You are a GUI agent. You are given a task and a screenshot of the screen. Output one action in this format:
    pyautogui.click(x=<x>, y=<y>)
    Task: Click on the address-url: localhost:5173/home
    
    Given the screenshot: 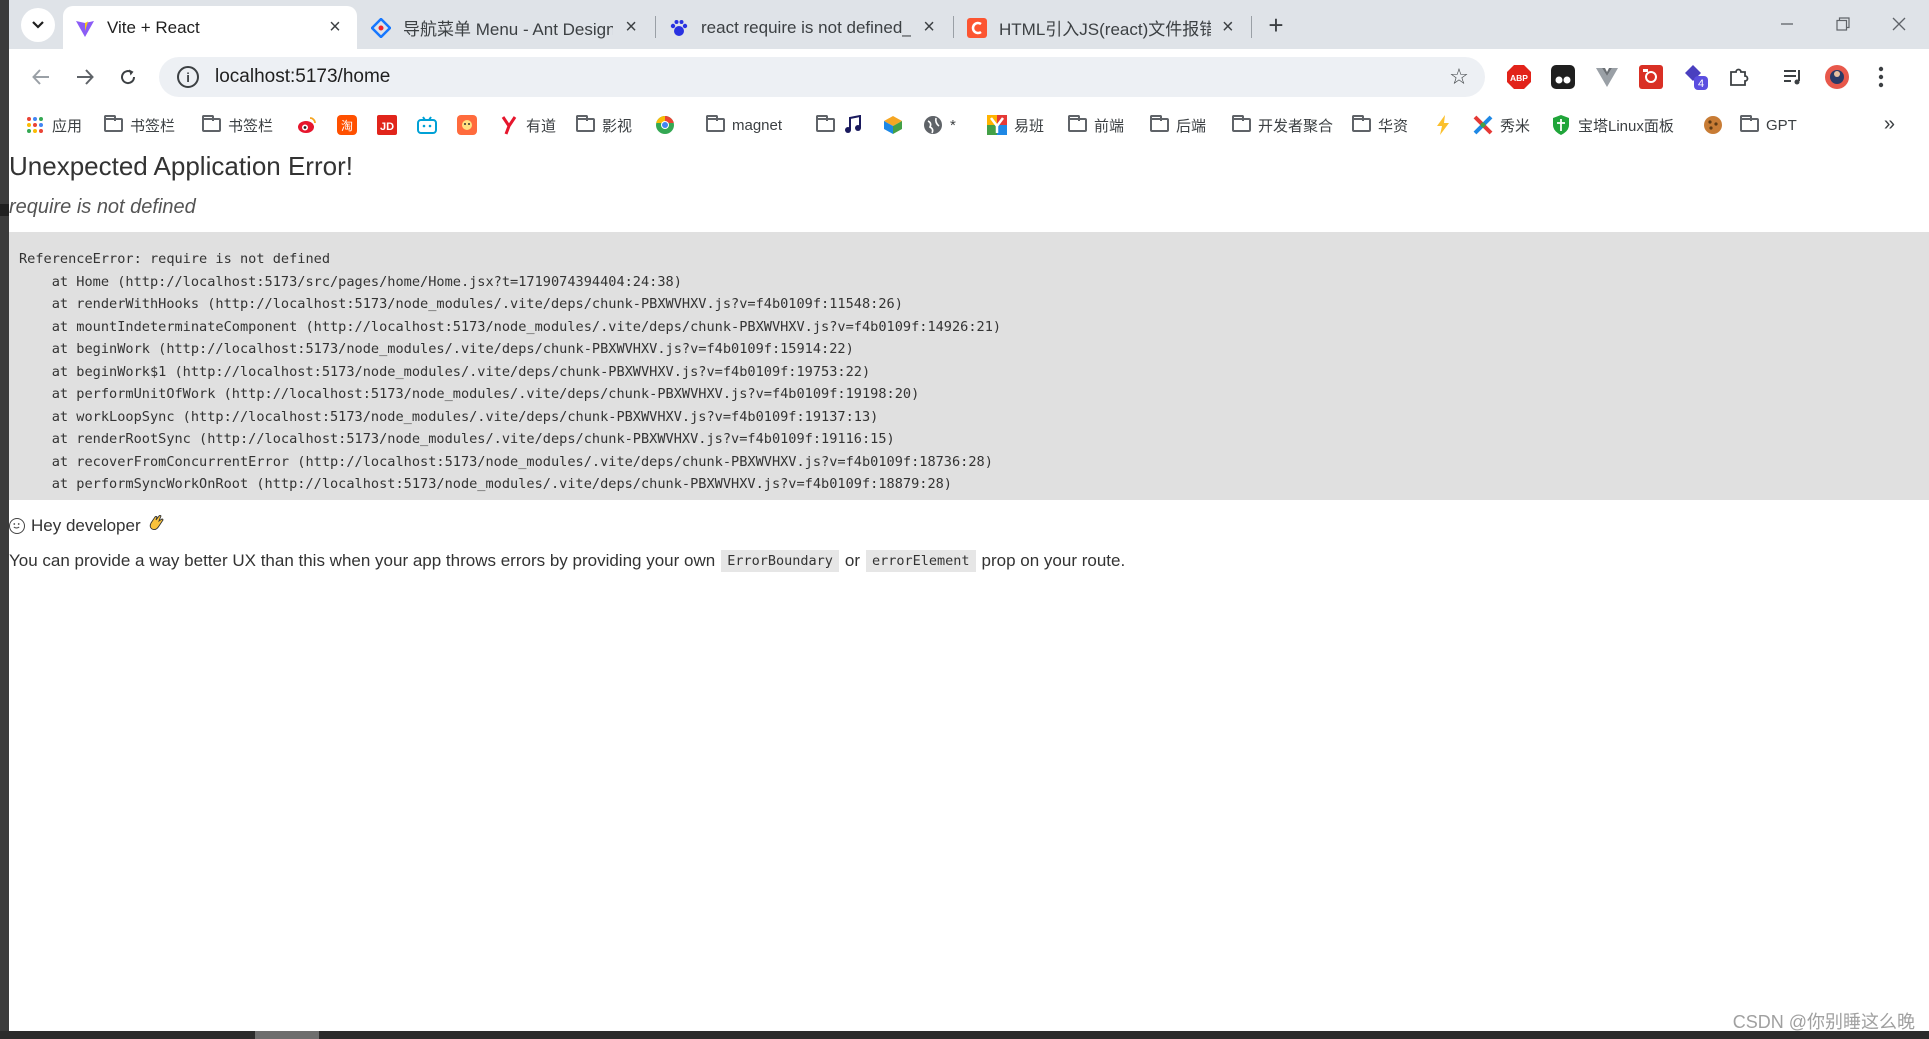 What is the action you would take?
    pyautogui.click(x=302, y=77)
    